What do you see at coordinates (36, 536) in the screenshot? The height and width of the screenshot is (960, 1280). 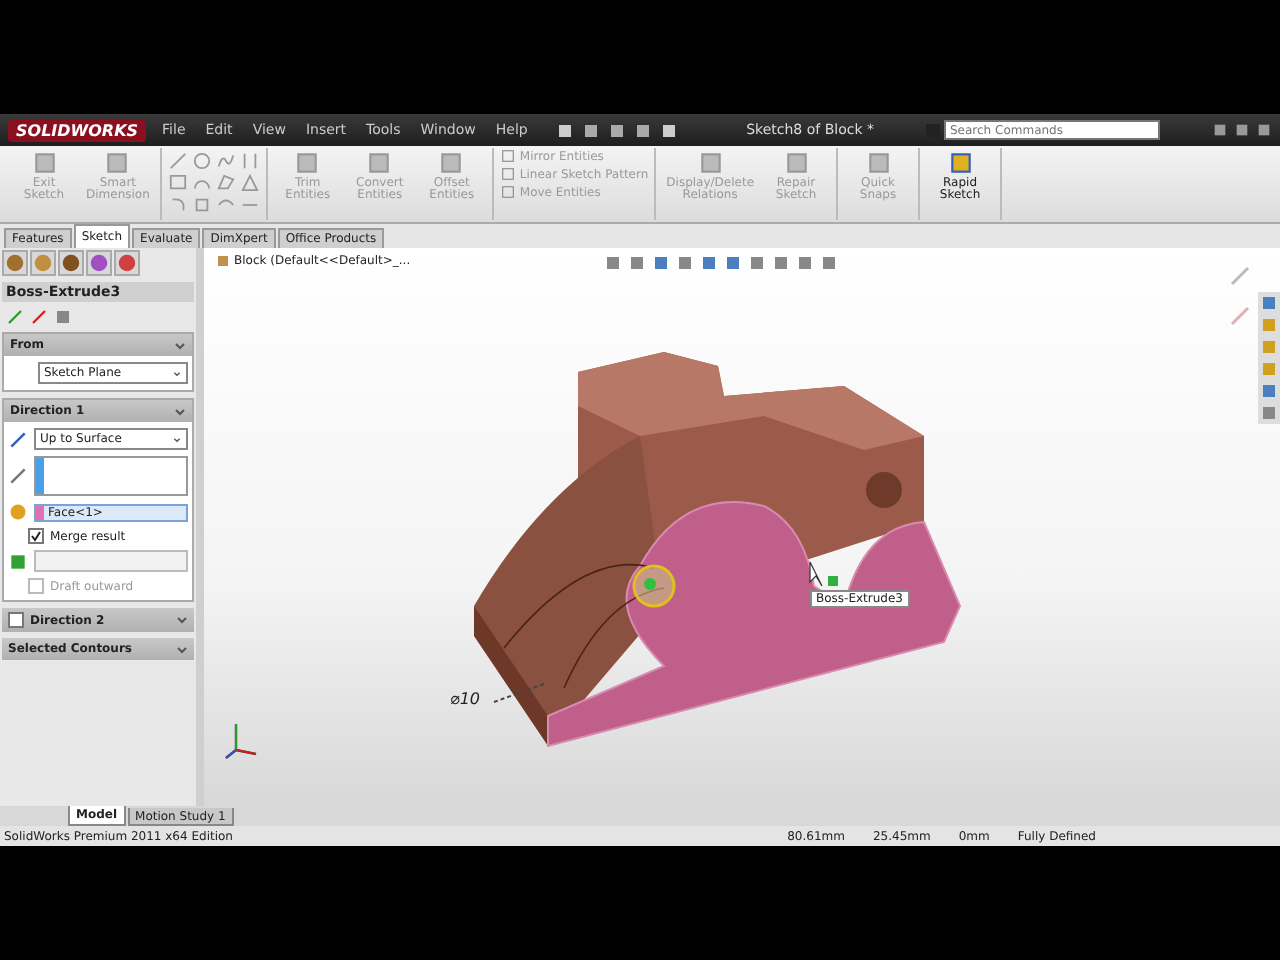 I see `merge-result-checkbox` at bounding box center [36, 536].